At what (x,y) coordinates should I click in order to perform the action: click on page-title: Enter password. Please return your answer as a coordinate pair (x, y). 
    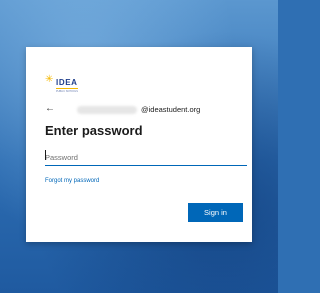
    Looking at the image, I should click on (94, 130).